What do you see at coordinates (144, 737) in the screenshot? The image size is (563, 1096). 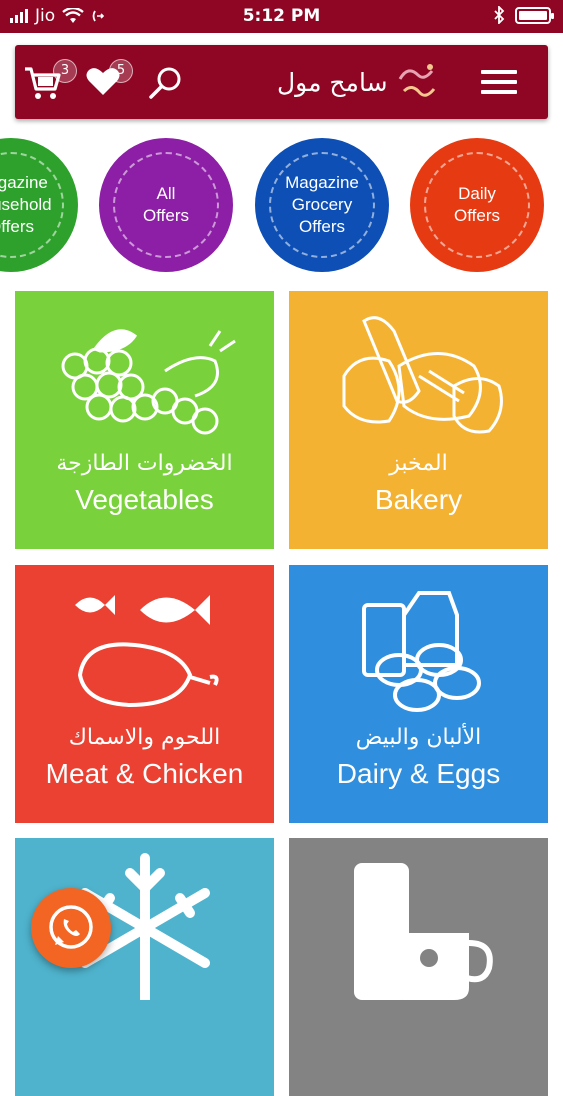 I see `category-arabic-label: اللحوم والاسماك` at bounding box center [144, 737].